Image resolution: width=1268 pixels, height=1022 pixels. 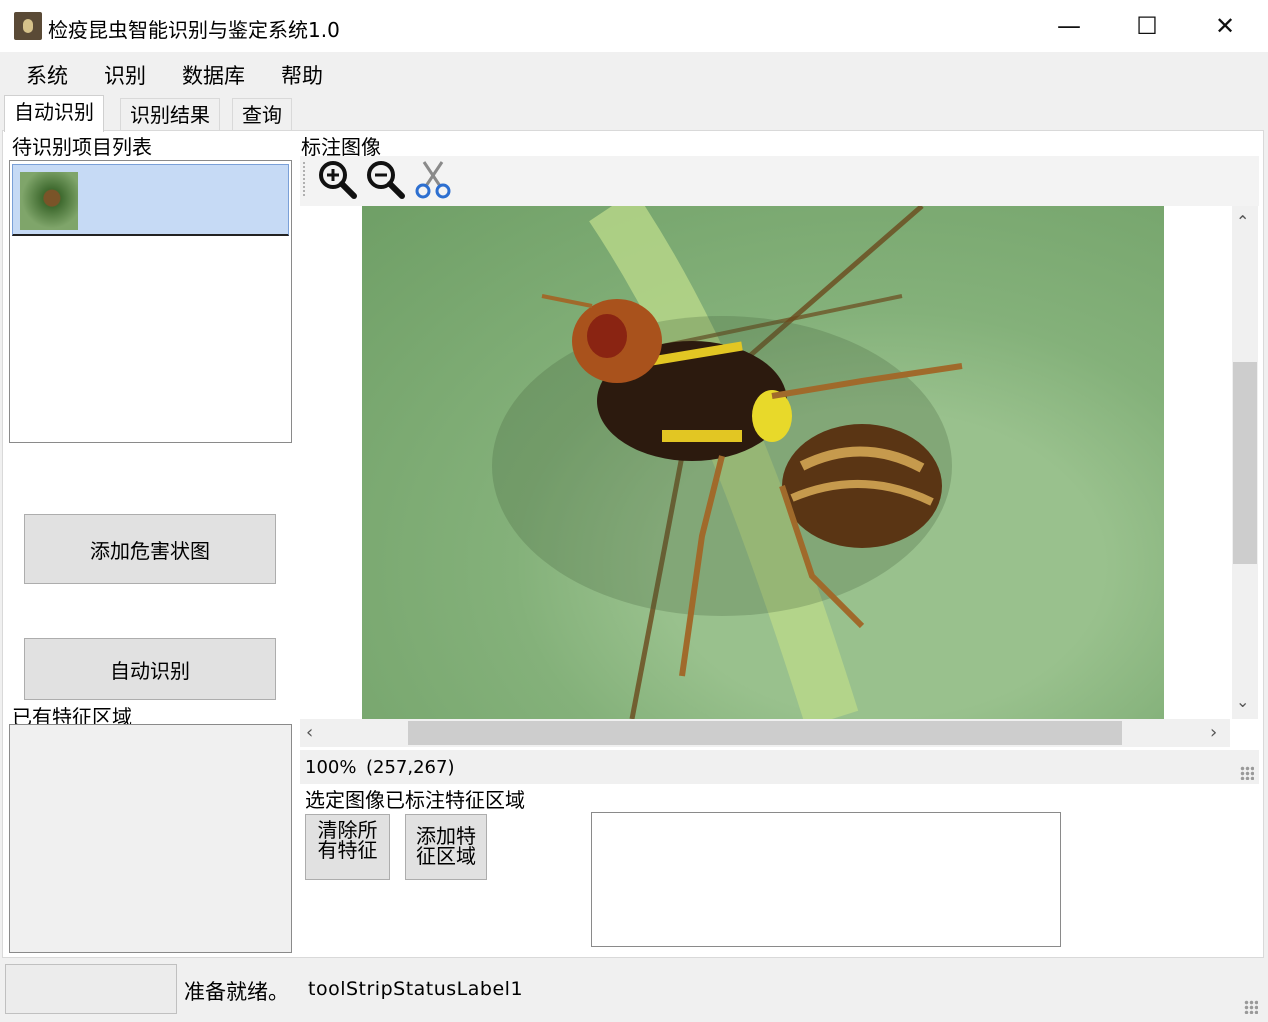 What do you see at coordinates (47, 75) in the screenshot?
I see `menu-system: 系统` at bounding box center [47, 75].